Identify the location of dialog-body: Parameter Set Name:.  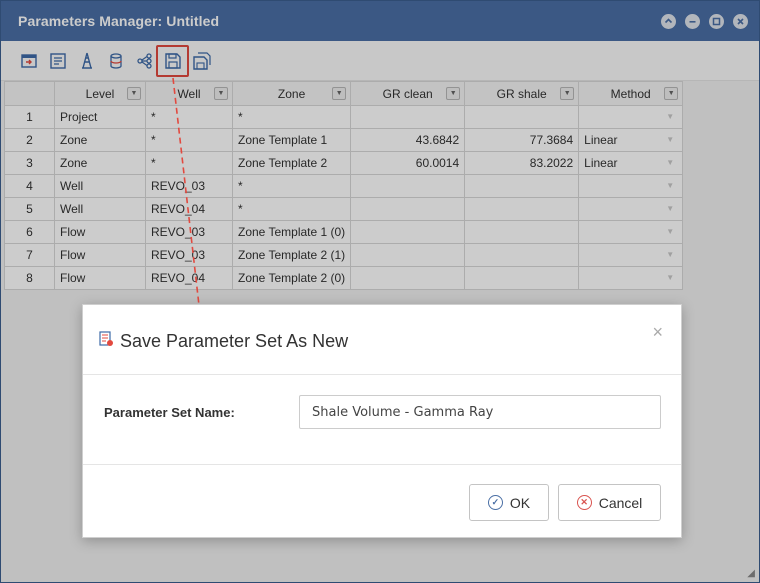
(382, 420).